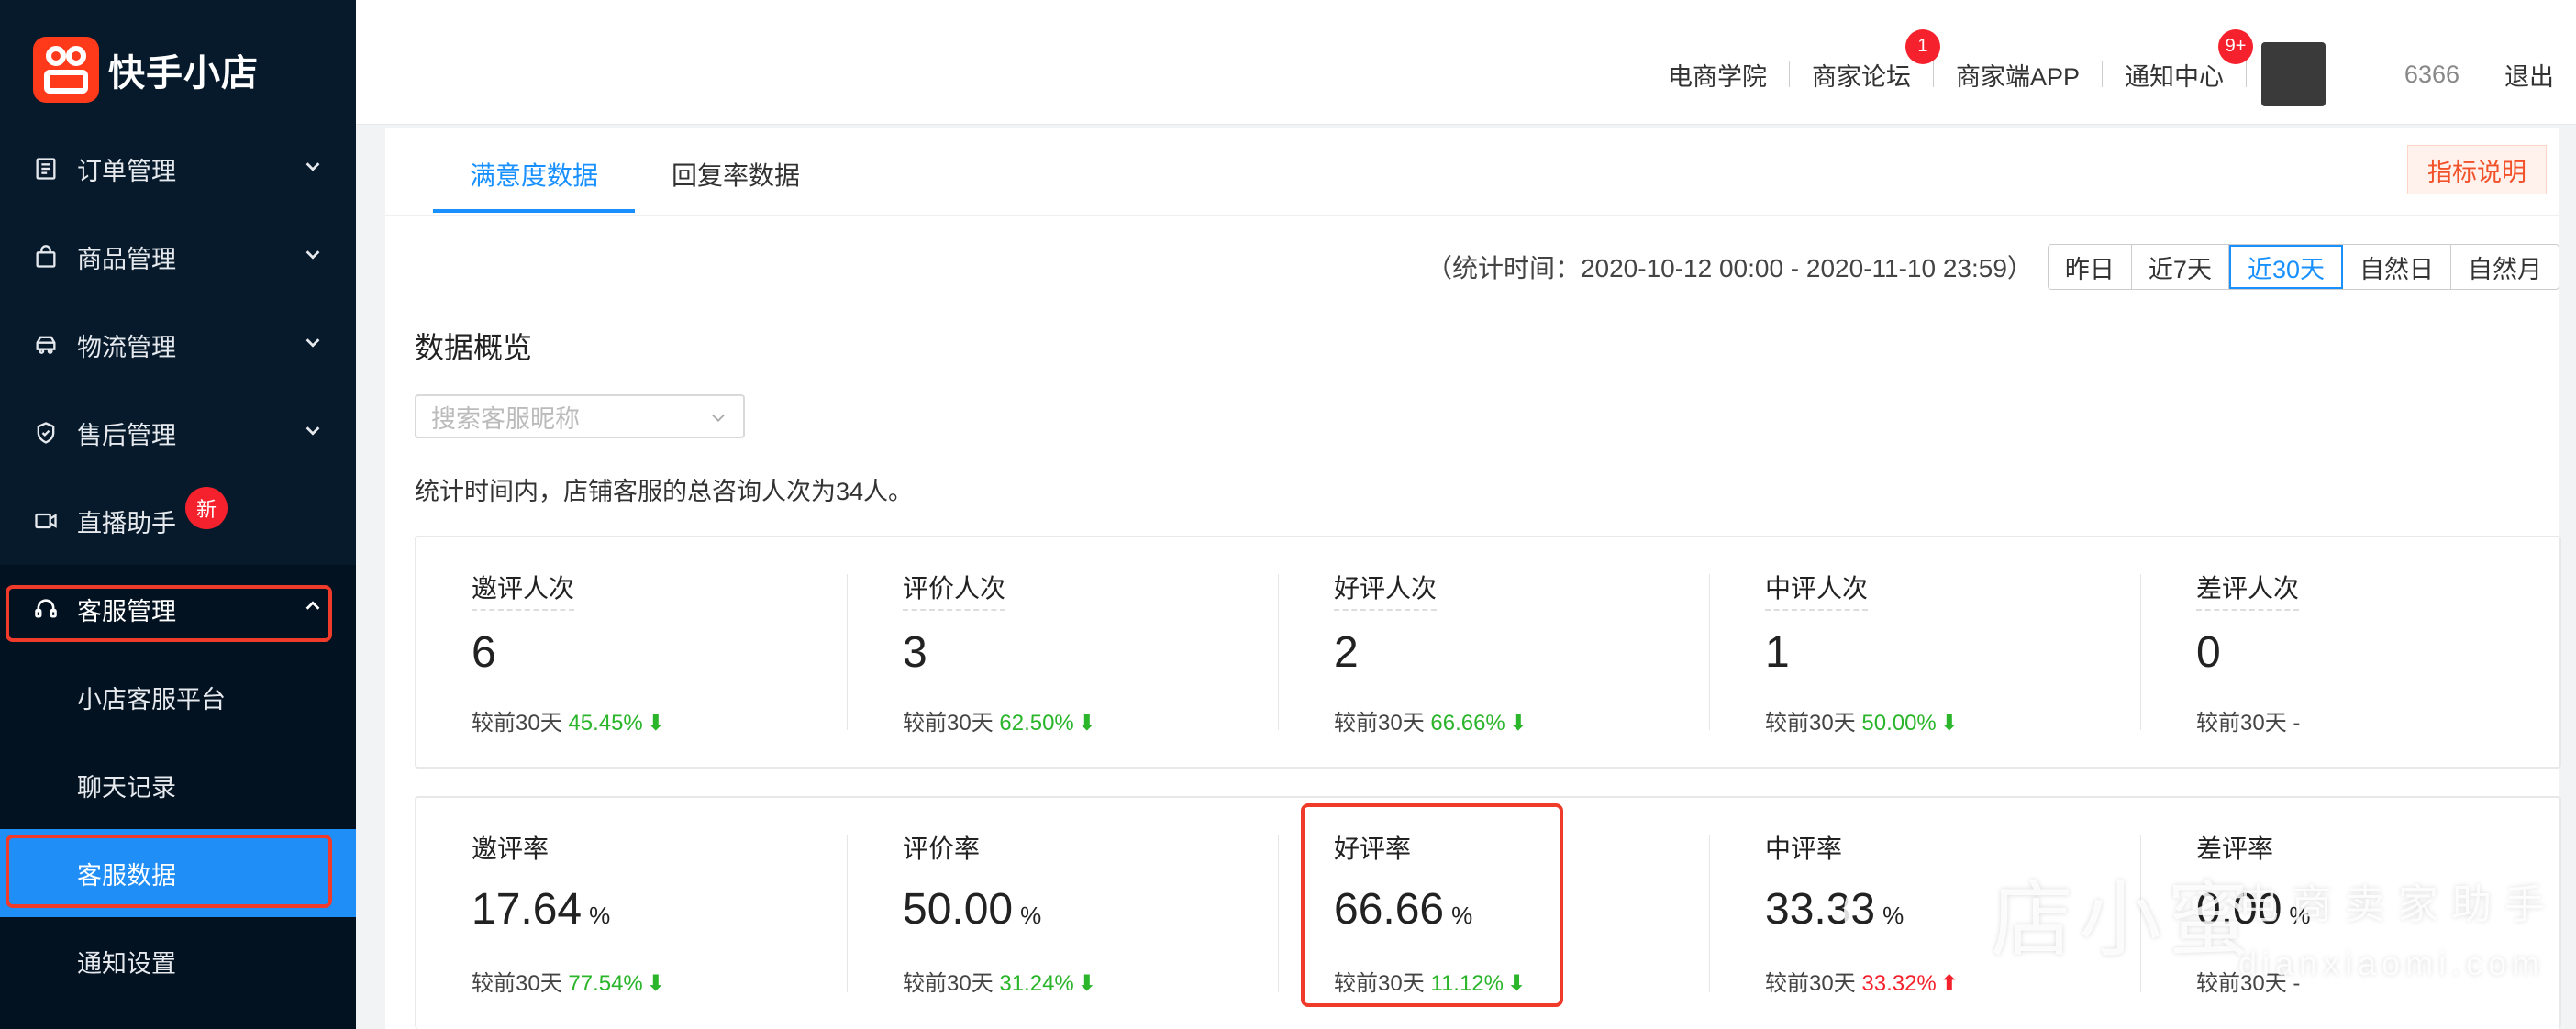 The image size is (2576, 1029). I want to click on time-range-selector: 昨日 近7天 近30天 自然日 自然月, so click(2303, 267).